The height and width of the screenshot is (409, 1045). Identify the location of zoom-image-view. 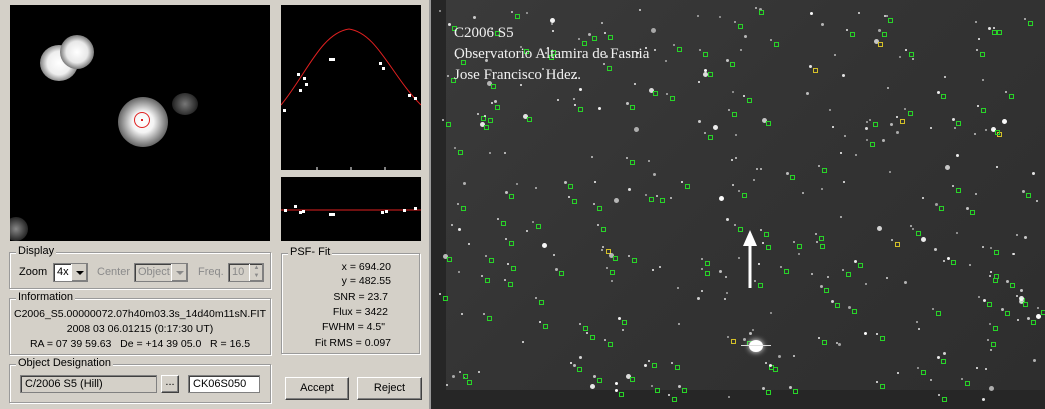
(140, 123).